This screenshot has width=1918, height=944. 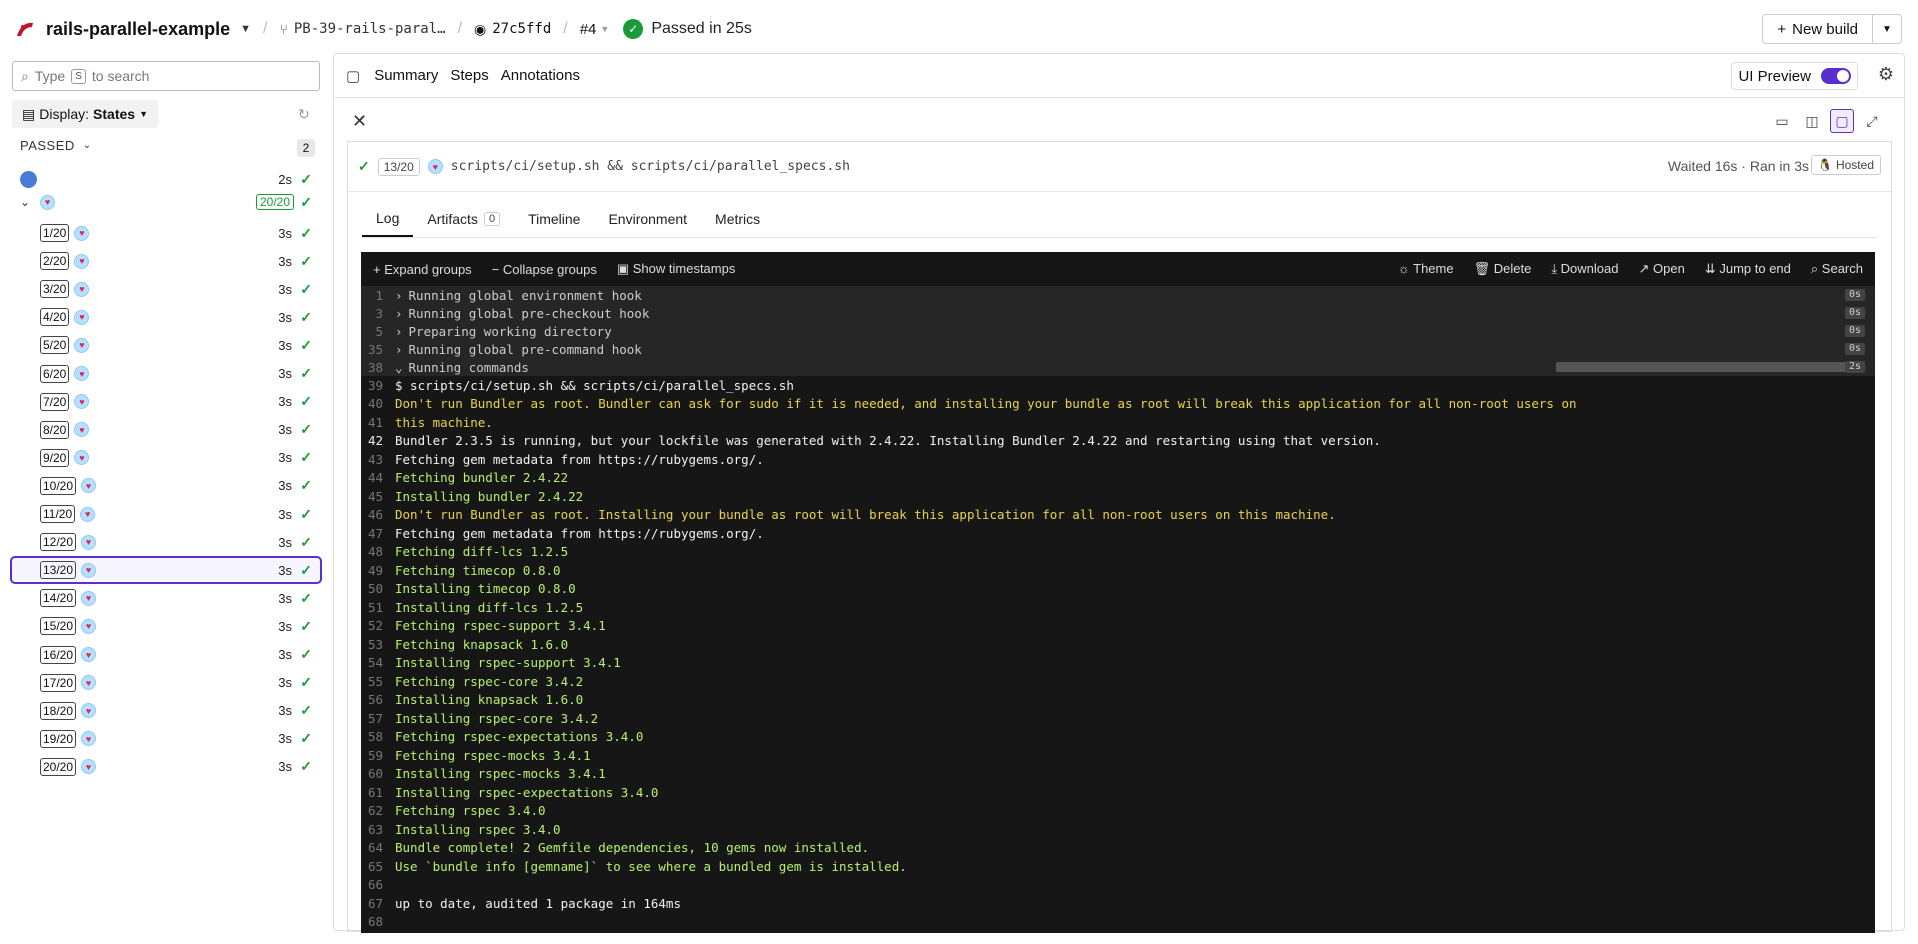 I want to click on tab-environment: Environment, so click(x=647, y=218).